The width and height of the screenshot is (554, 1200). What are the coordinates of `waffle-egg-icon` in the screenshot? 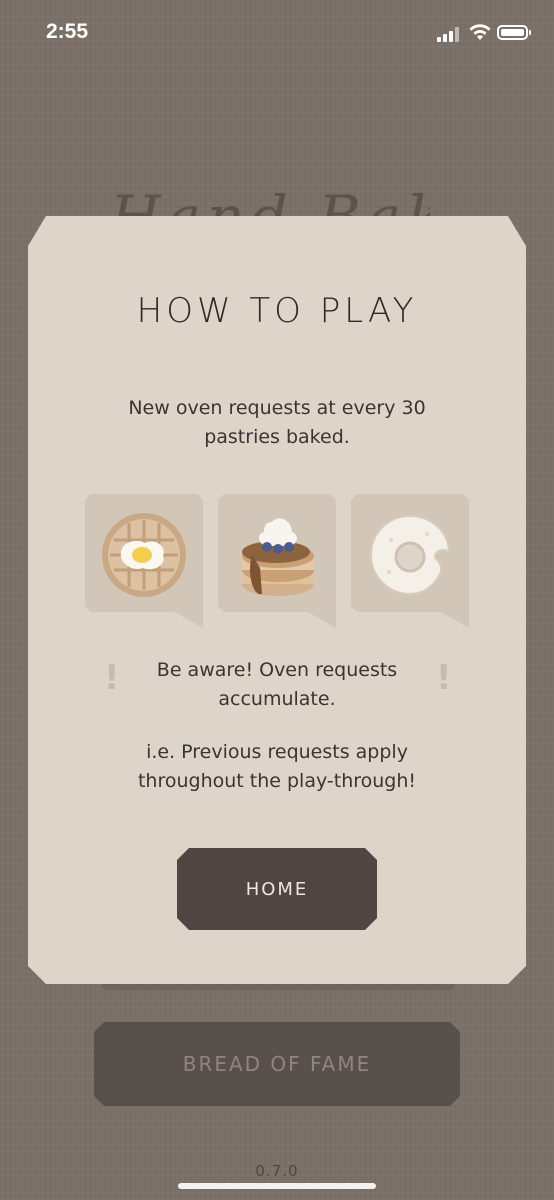 It's located at (144, 555).